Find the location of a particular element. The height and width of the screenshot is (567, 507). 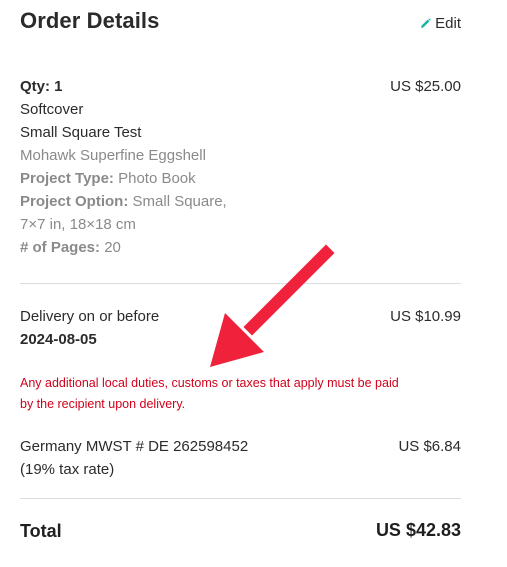

item-pages: # of Pages: 20 is located at coordinates (240, 247).